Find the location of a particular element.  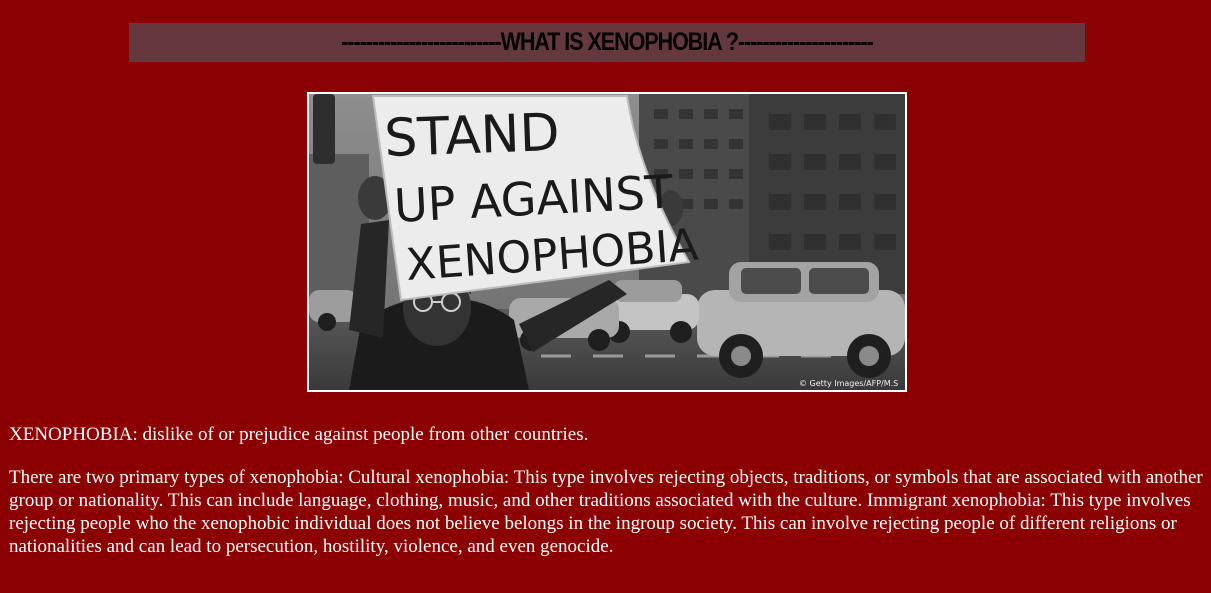

photo-credit: © Getty Images/AFP/M.S is located at coordinates (848, 383).